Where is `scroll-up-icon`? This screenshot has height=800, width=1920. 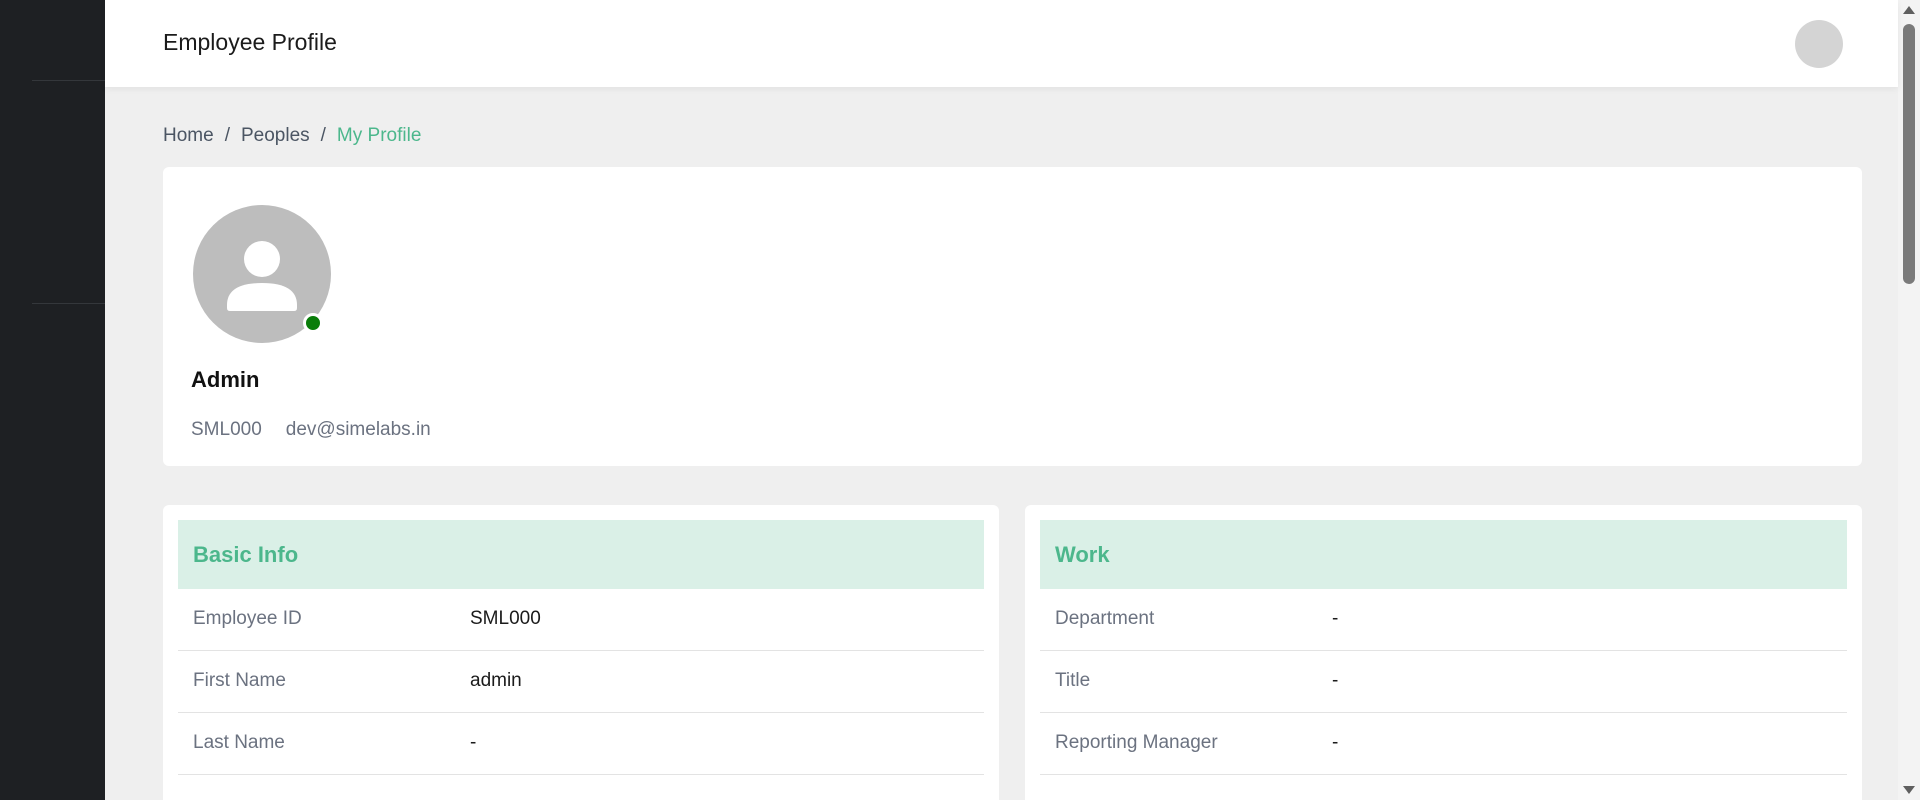
scroll-up-icon is located at coordinates (1909, 10).